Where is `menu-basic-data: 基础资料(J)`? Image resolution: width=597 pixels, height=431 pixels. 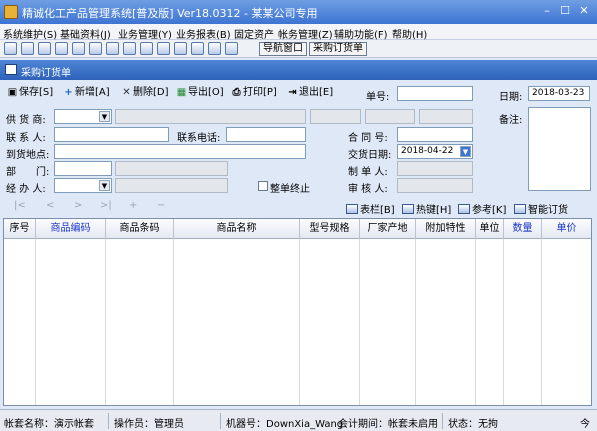
menu-basic-data: 基础资料(J) is located at coordinates (85, 33).